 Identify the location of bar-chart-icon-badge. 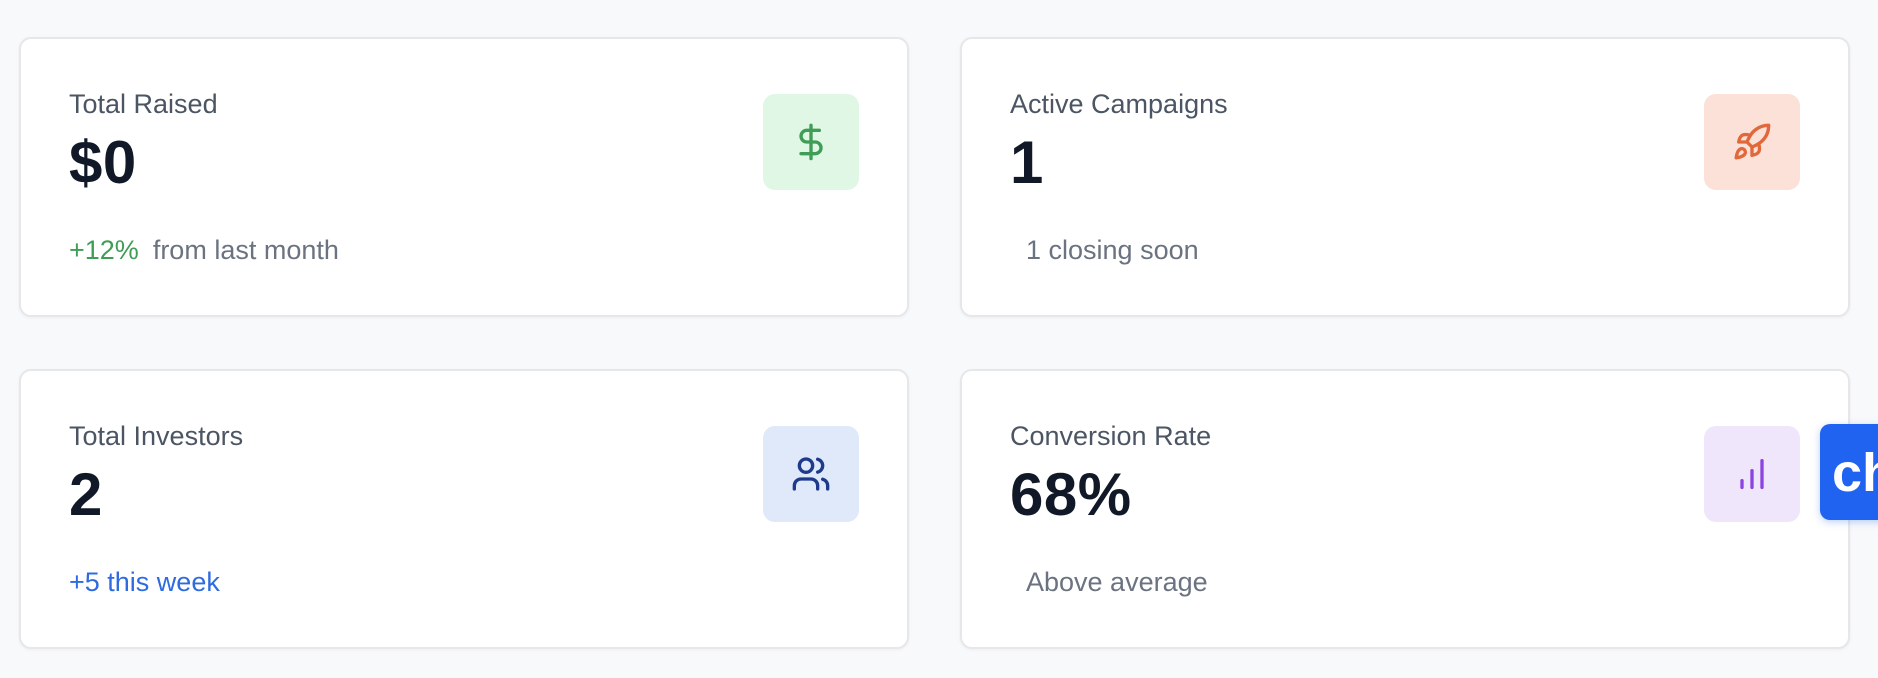
(1752, 474).